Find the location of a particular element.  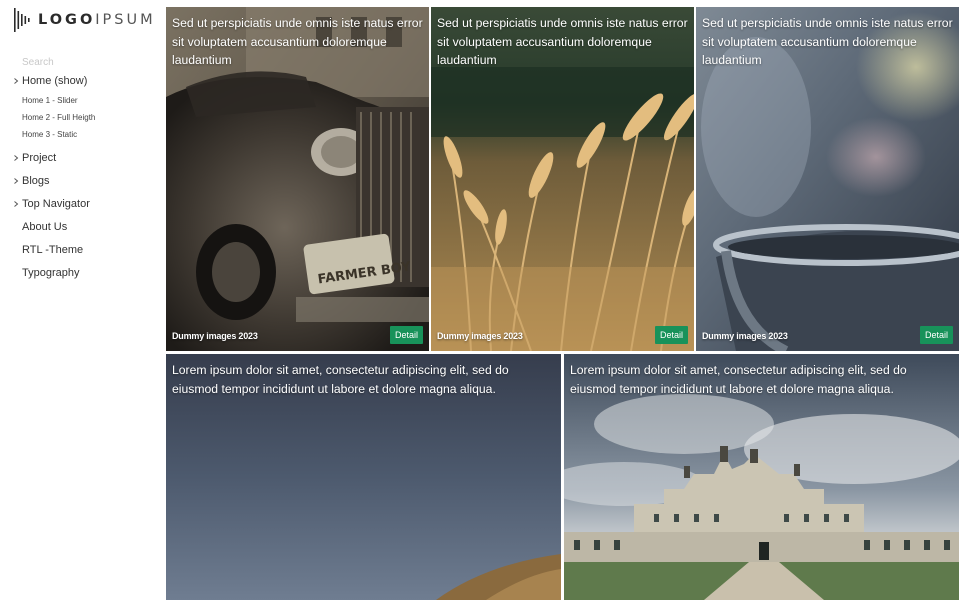

logo: LOGOIPSUM is located at coordinates (84, 20).